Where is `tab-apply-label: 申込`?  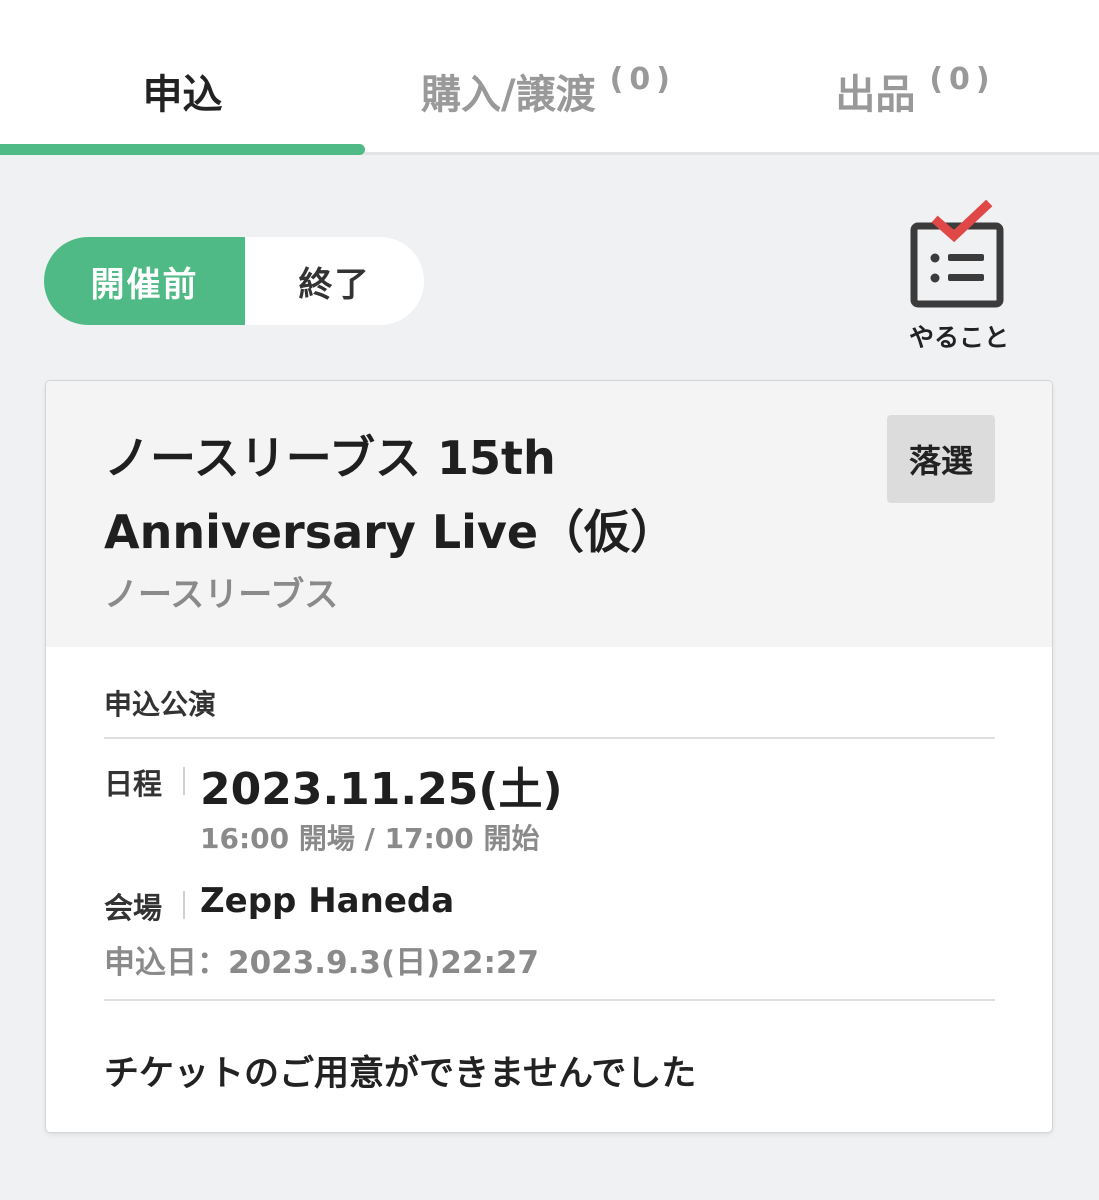 tab-apply-label: 申込 is located at coordinates (182, 95).